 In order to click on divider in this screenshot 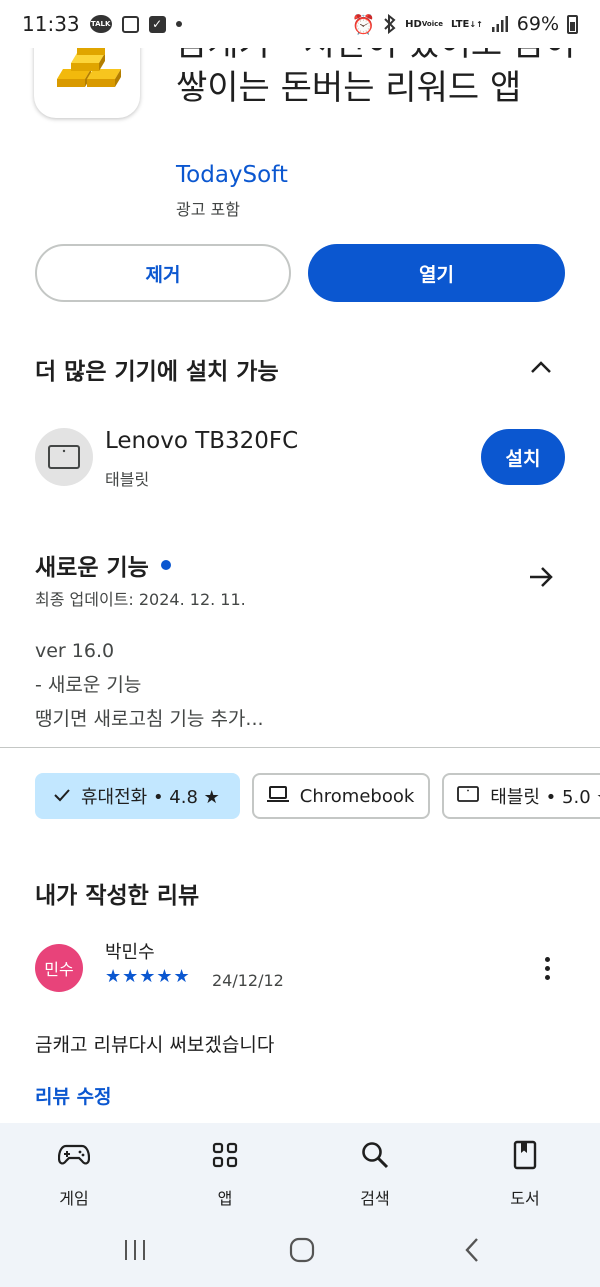, I will do `click(300, 747)`.